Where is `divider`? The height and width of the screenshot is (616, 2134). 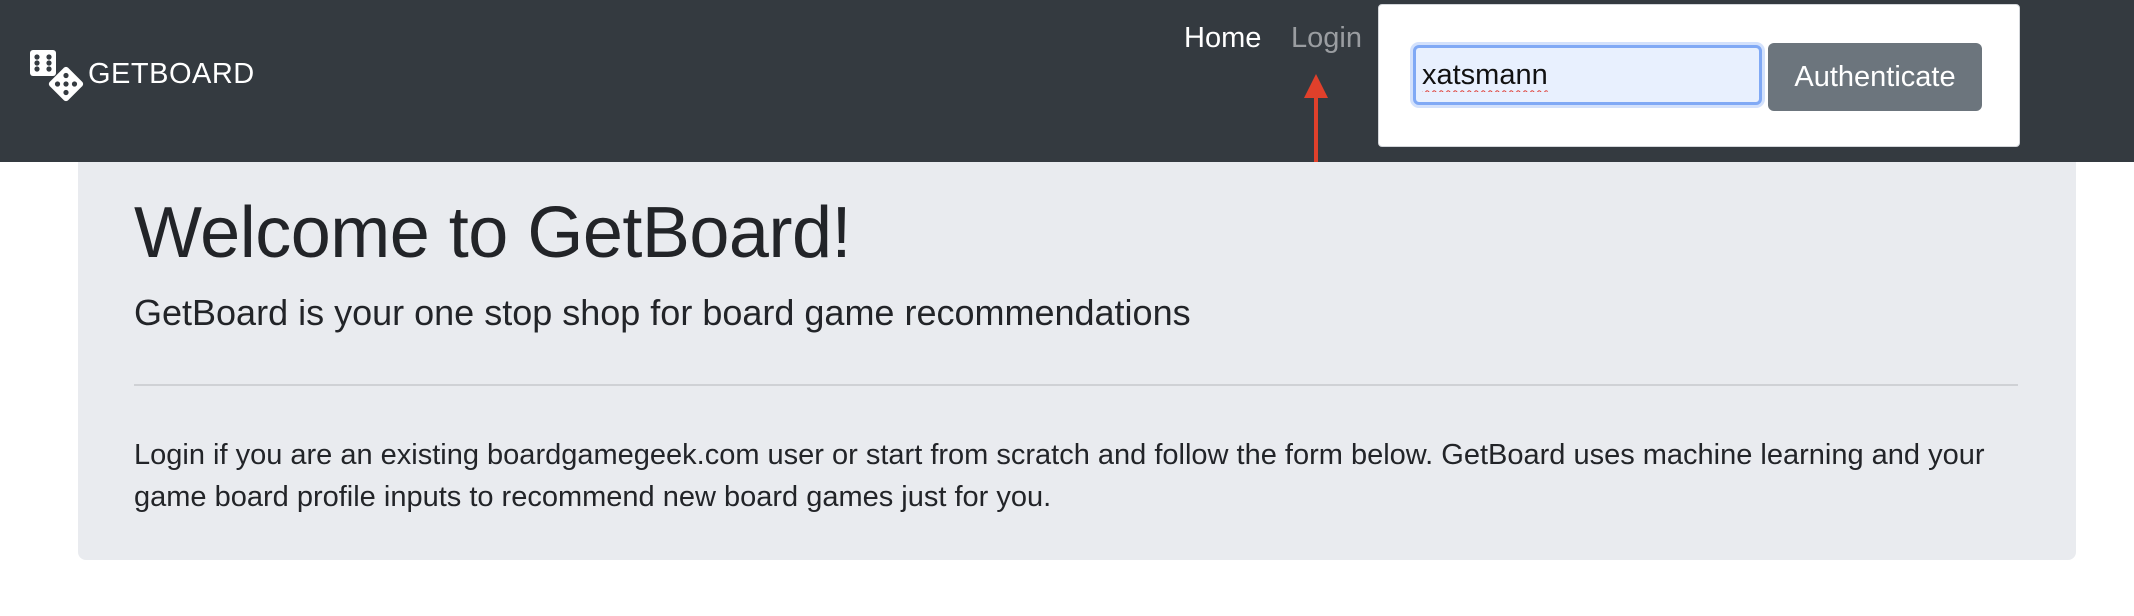 divider is located at coordinates (1076, 385).